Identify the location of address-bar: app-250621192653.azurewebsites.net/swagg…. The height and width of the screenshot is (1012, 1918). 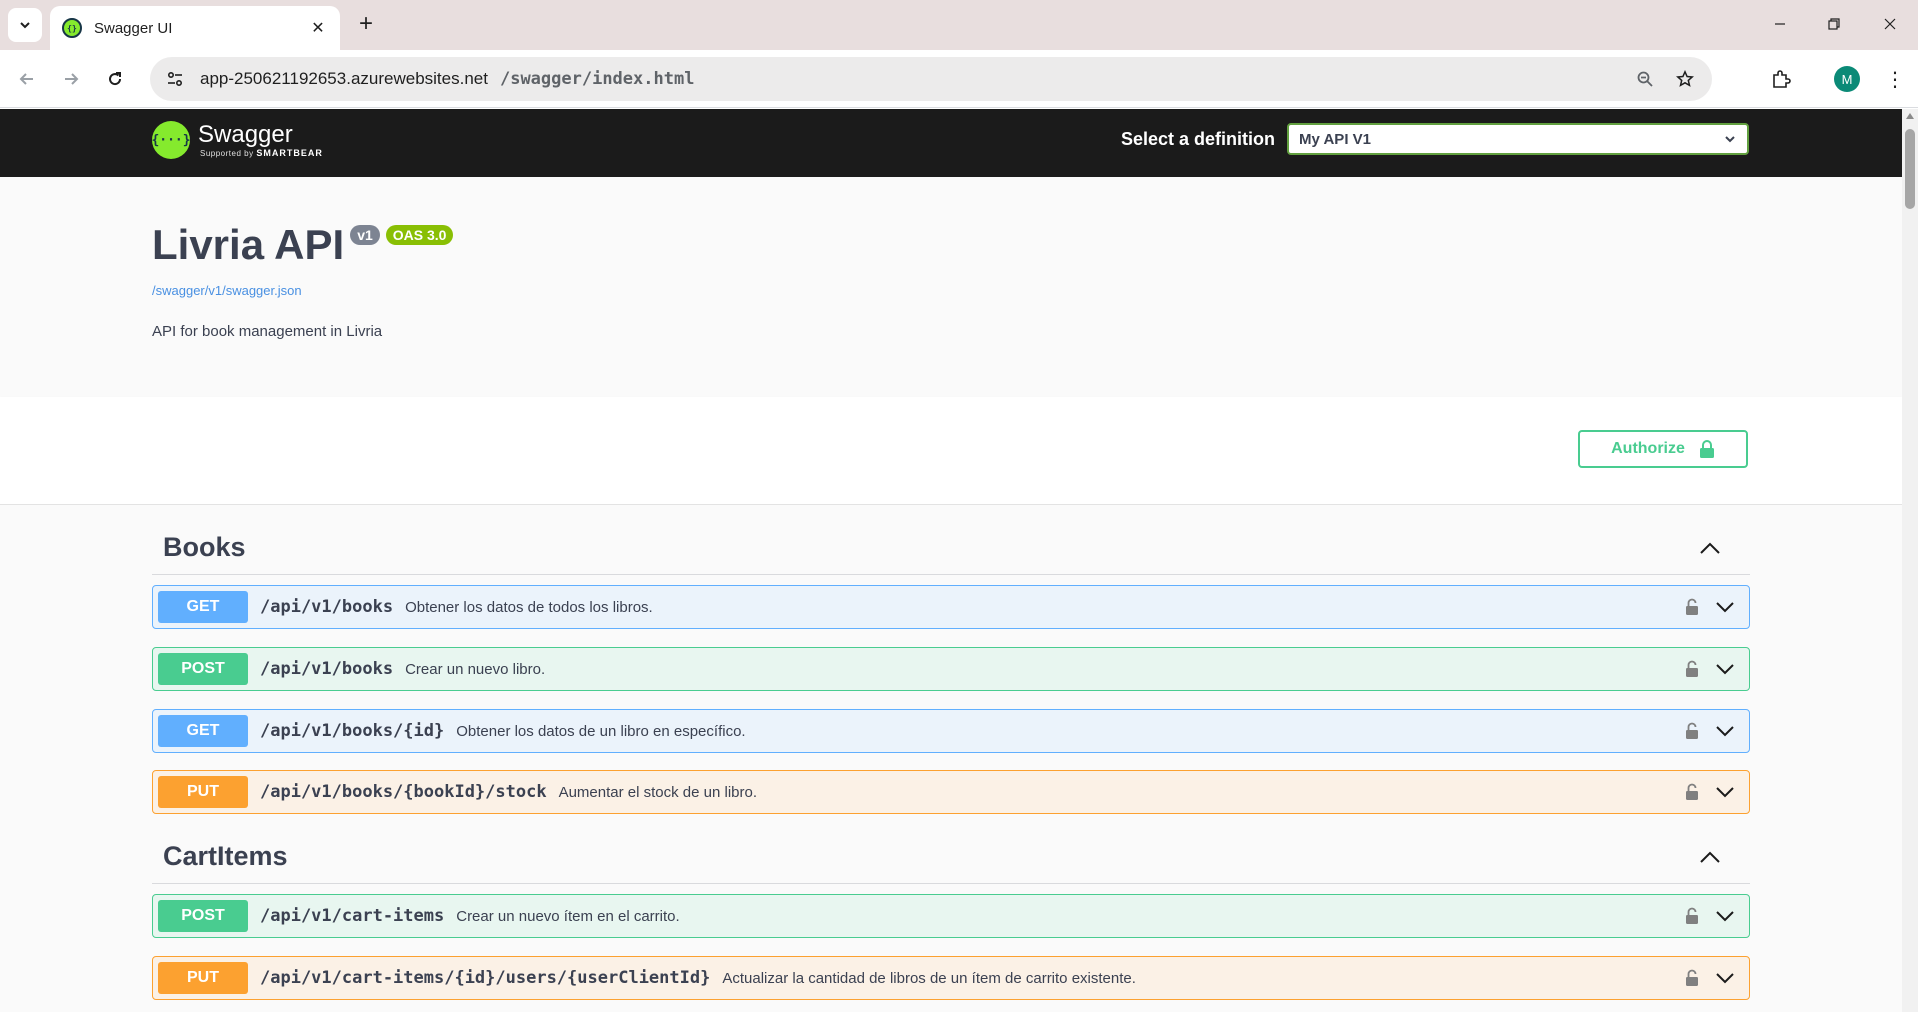
(931, 79).